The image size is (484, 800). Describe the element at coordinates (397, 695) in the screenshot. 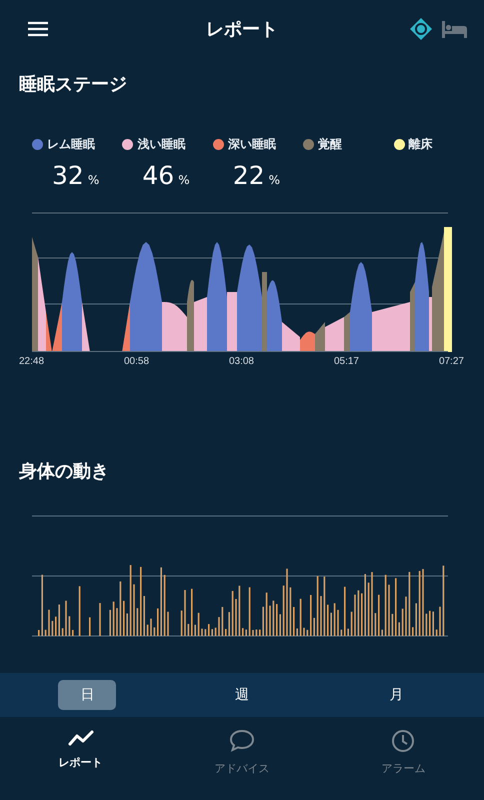

I see `period-tab: 月` at that location.